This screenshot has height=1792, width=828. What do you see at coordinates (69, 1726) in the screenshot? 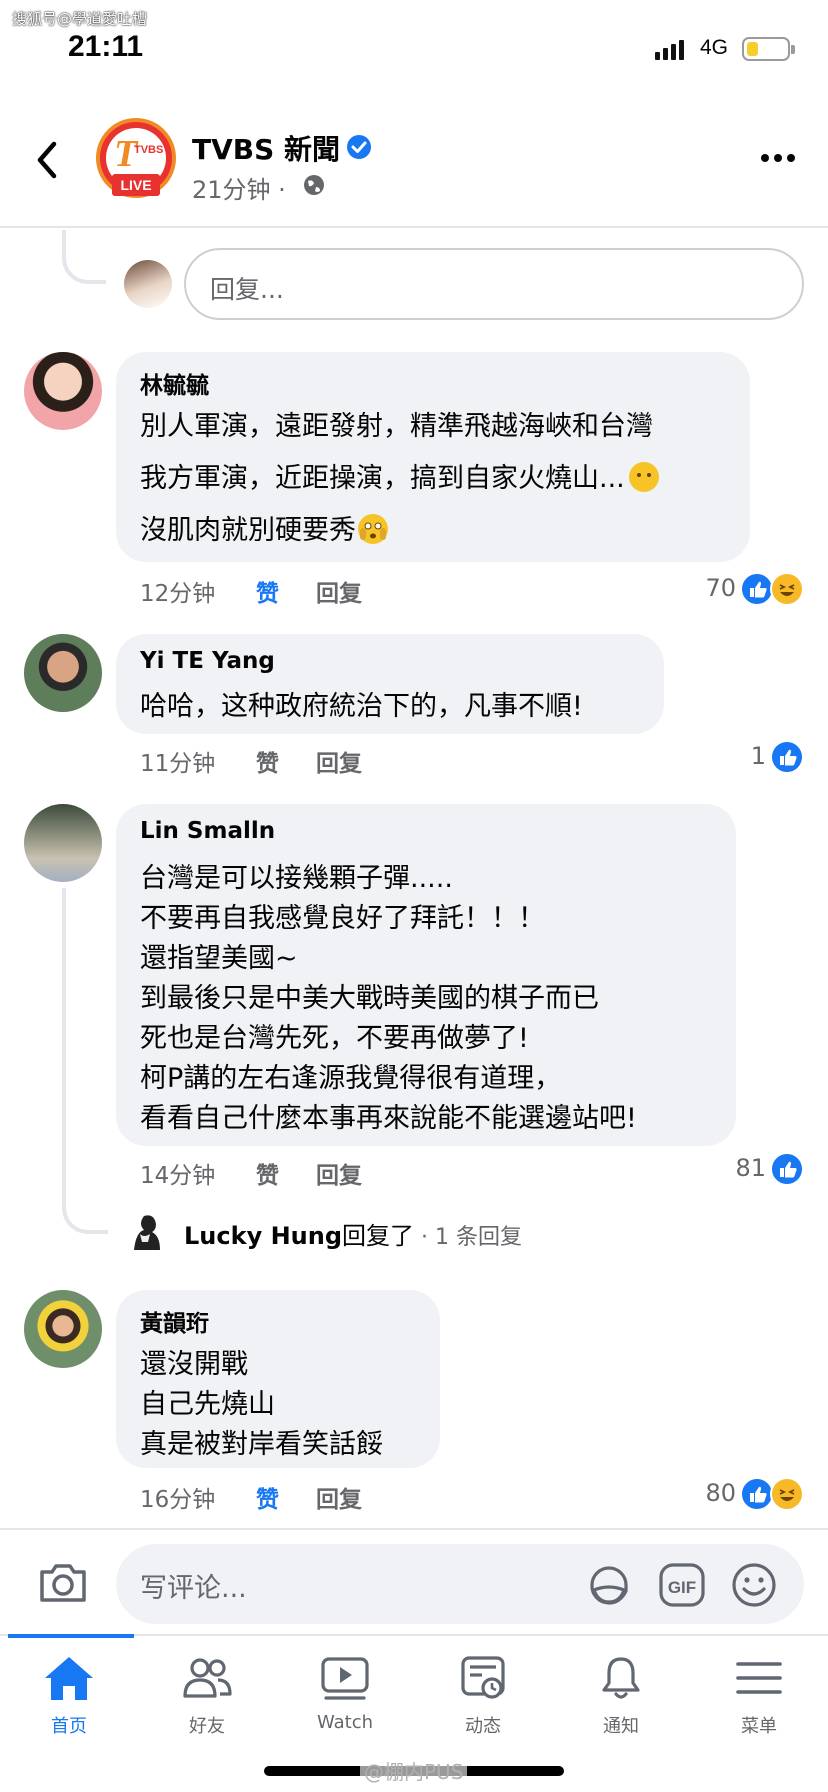
I see `tab-label: 首页` at bounding box center [69, 1726].